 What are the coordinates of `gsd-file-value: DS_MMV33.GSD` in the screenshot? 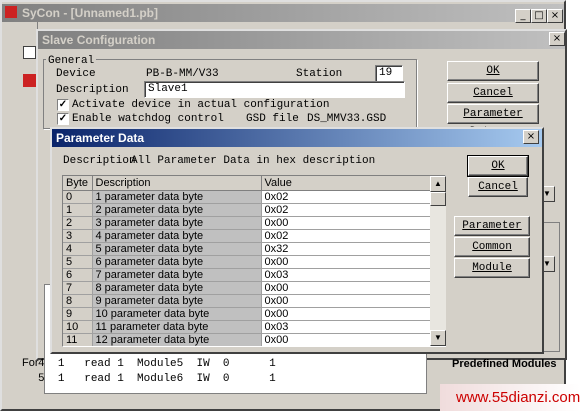 It's located at (347, 119).